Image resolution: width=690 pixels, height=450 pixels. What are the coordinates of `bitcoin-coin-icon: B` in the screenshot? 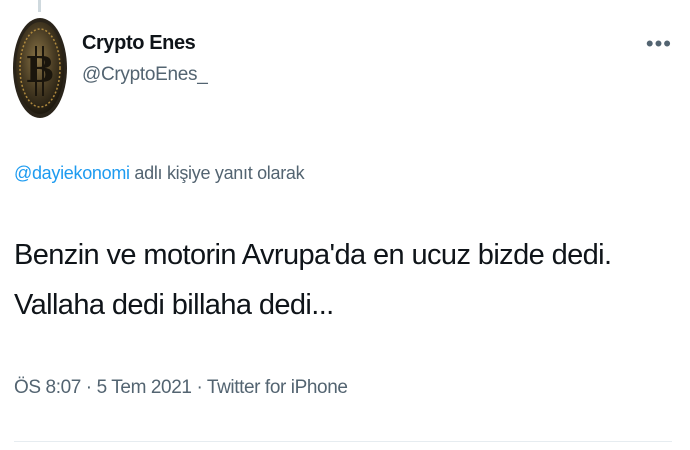 It's located at (40, 68).